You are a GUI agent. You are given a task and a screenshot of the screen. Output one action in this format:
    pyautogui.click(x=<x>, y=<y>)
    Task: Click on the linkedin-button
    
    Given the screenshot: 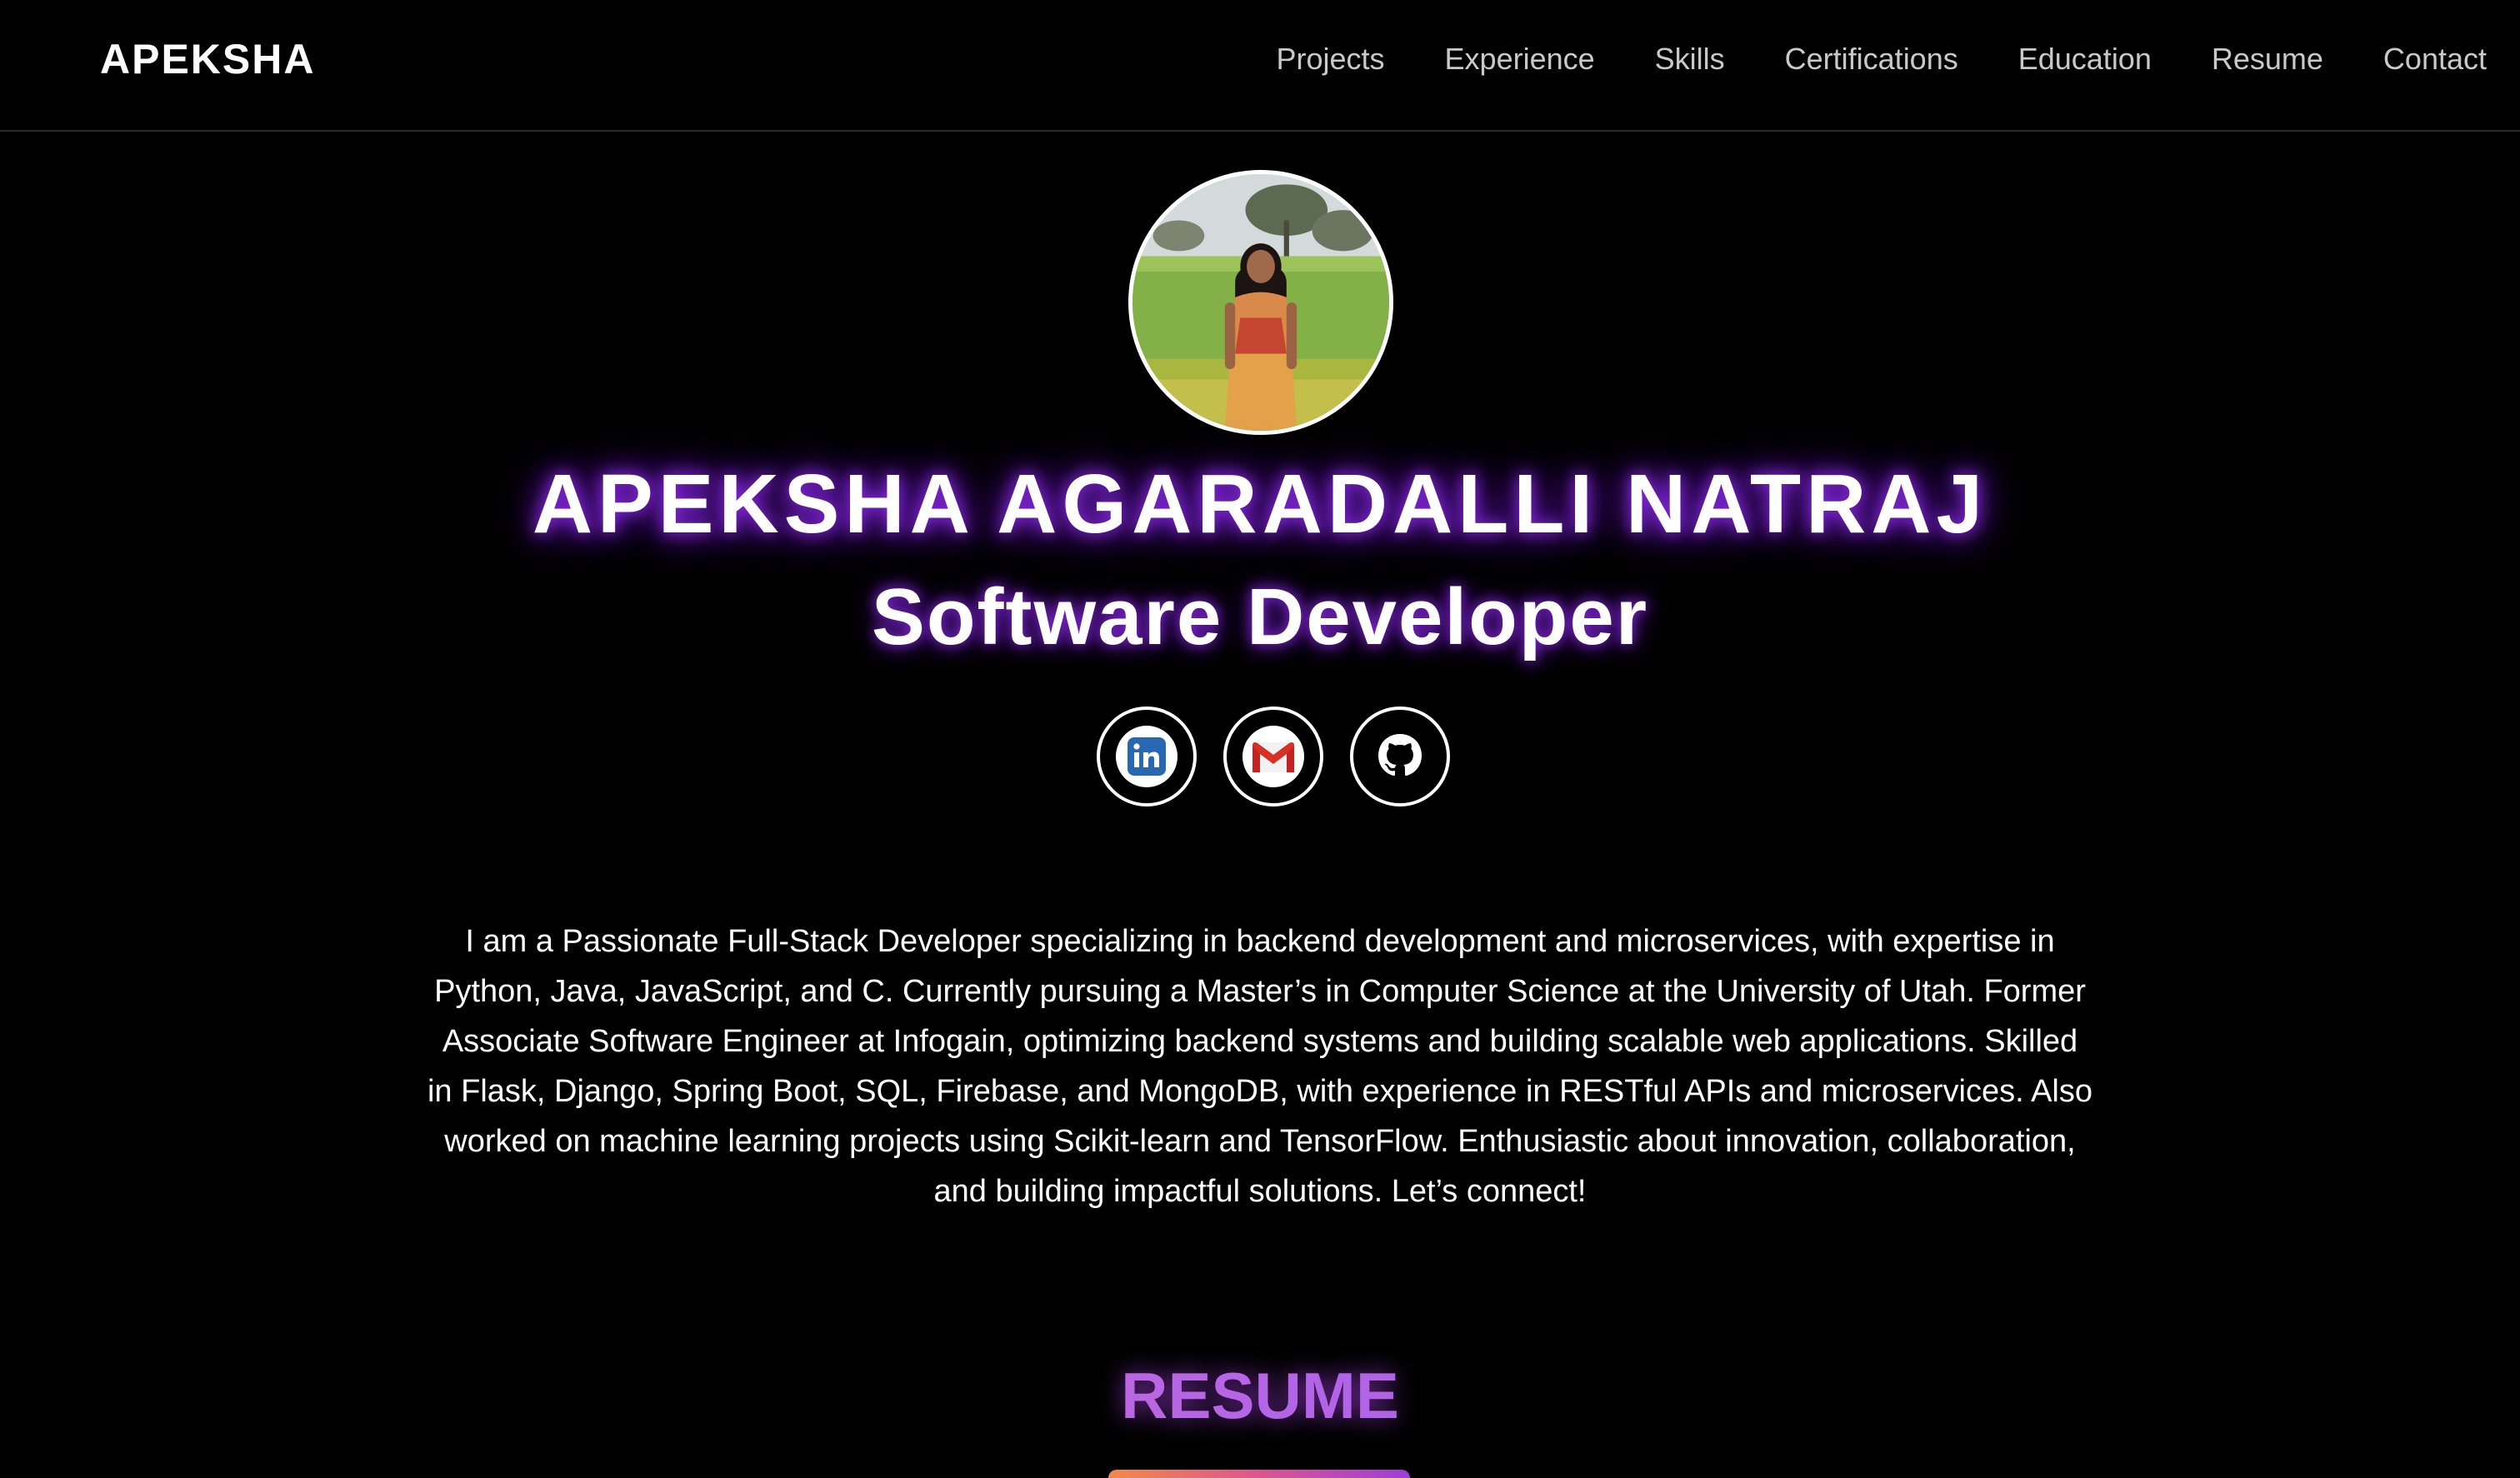 What is the action you would take?
    pyautogui.click(x=1147, y=757)
    